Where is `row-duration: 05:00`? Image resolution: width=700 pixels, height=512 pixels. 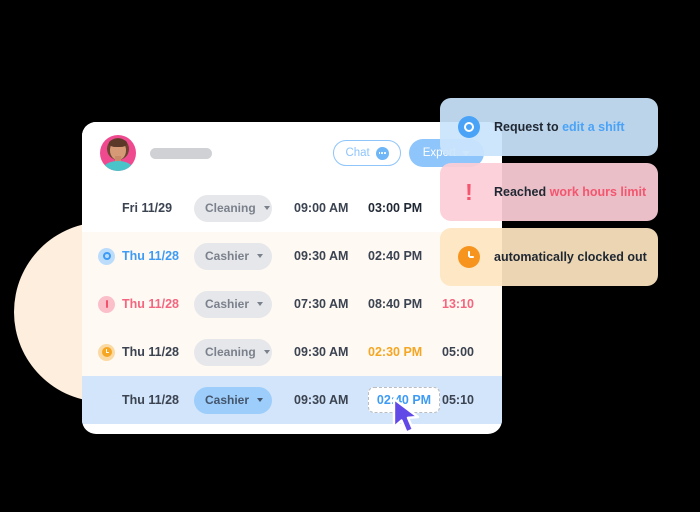 row-duration: 05:00 is located at coordinates (458, 352).